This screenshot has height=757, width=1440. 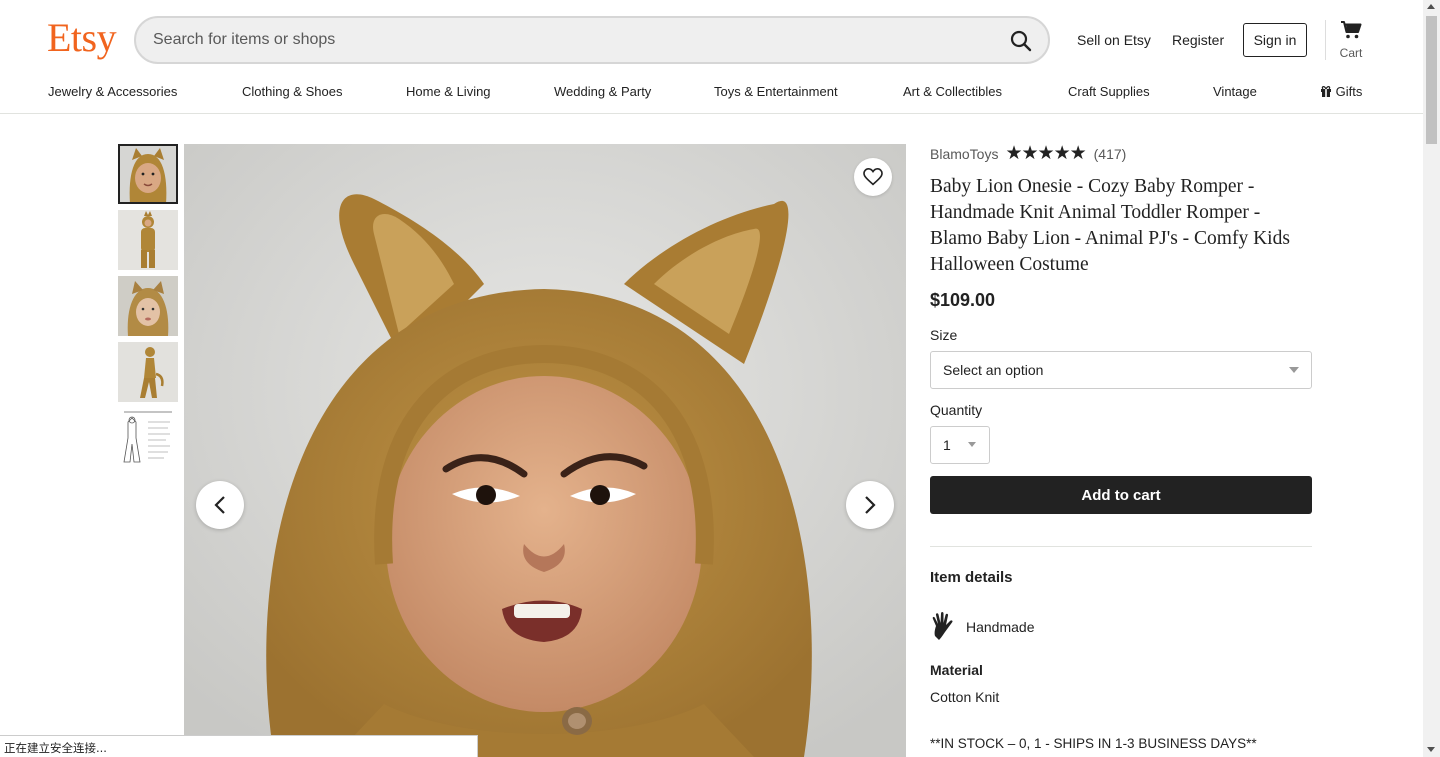 I want to click on favorite-button, so click(x=873, y=177).